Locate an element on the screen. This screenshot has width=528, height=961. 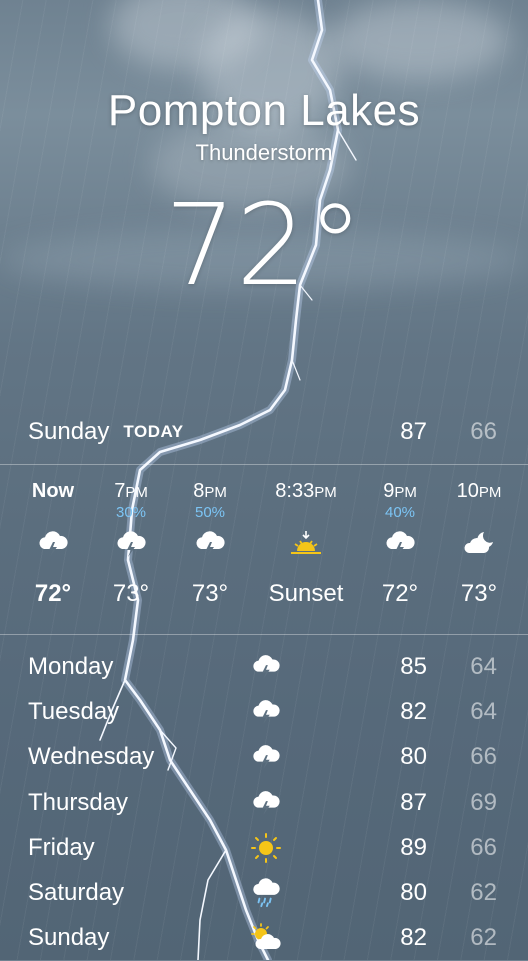
precip-chance: 40% is located at coordinates (400, 512).